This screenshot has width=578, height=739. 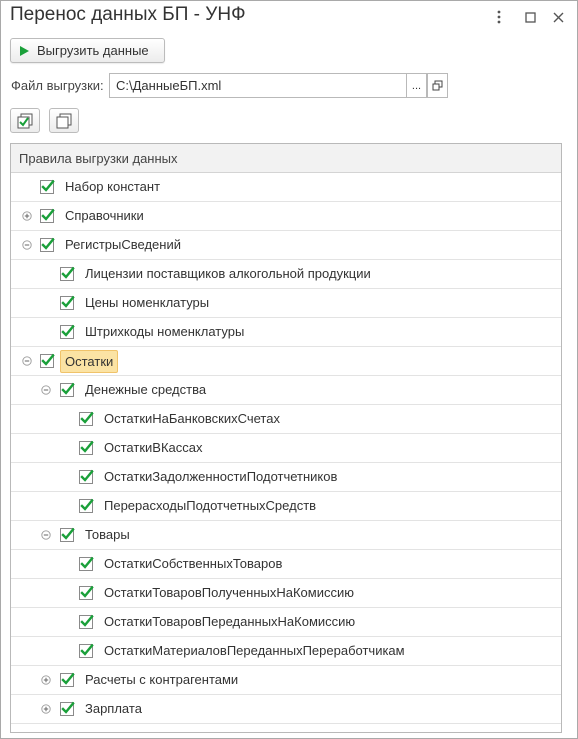 What do you see at coordinates (286, 564) in the screenshot?
I see `tree-row: ОстаткиСобственныхТоваров` at bounding box center [286, 564].